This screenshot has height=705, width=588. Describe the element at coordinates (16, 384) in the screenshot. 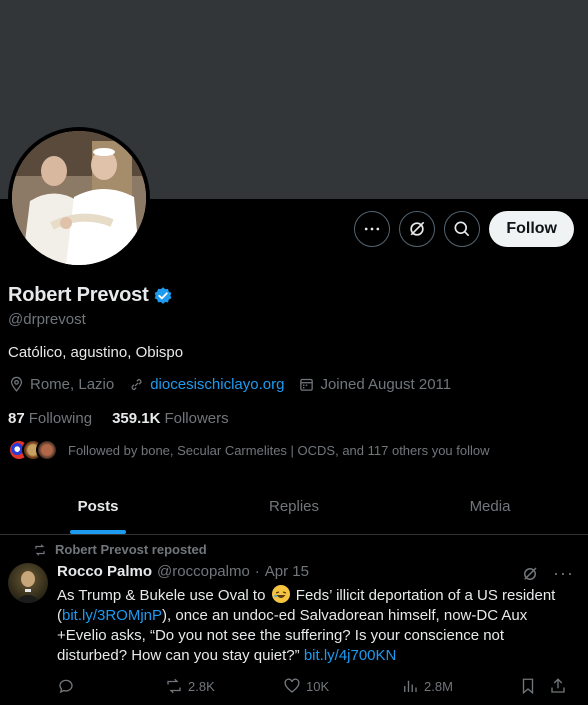

I see `location-icon` at that location.